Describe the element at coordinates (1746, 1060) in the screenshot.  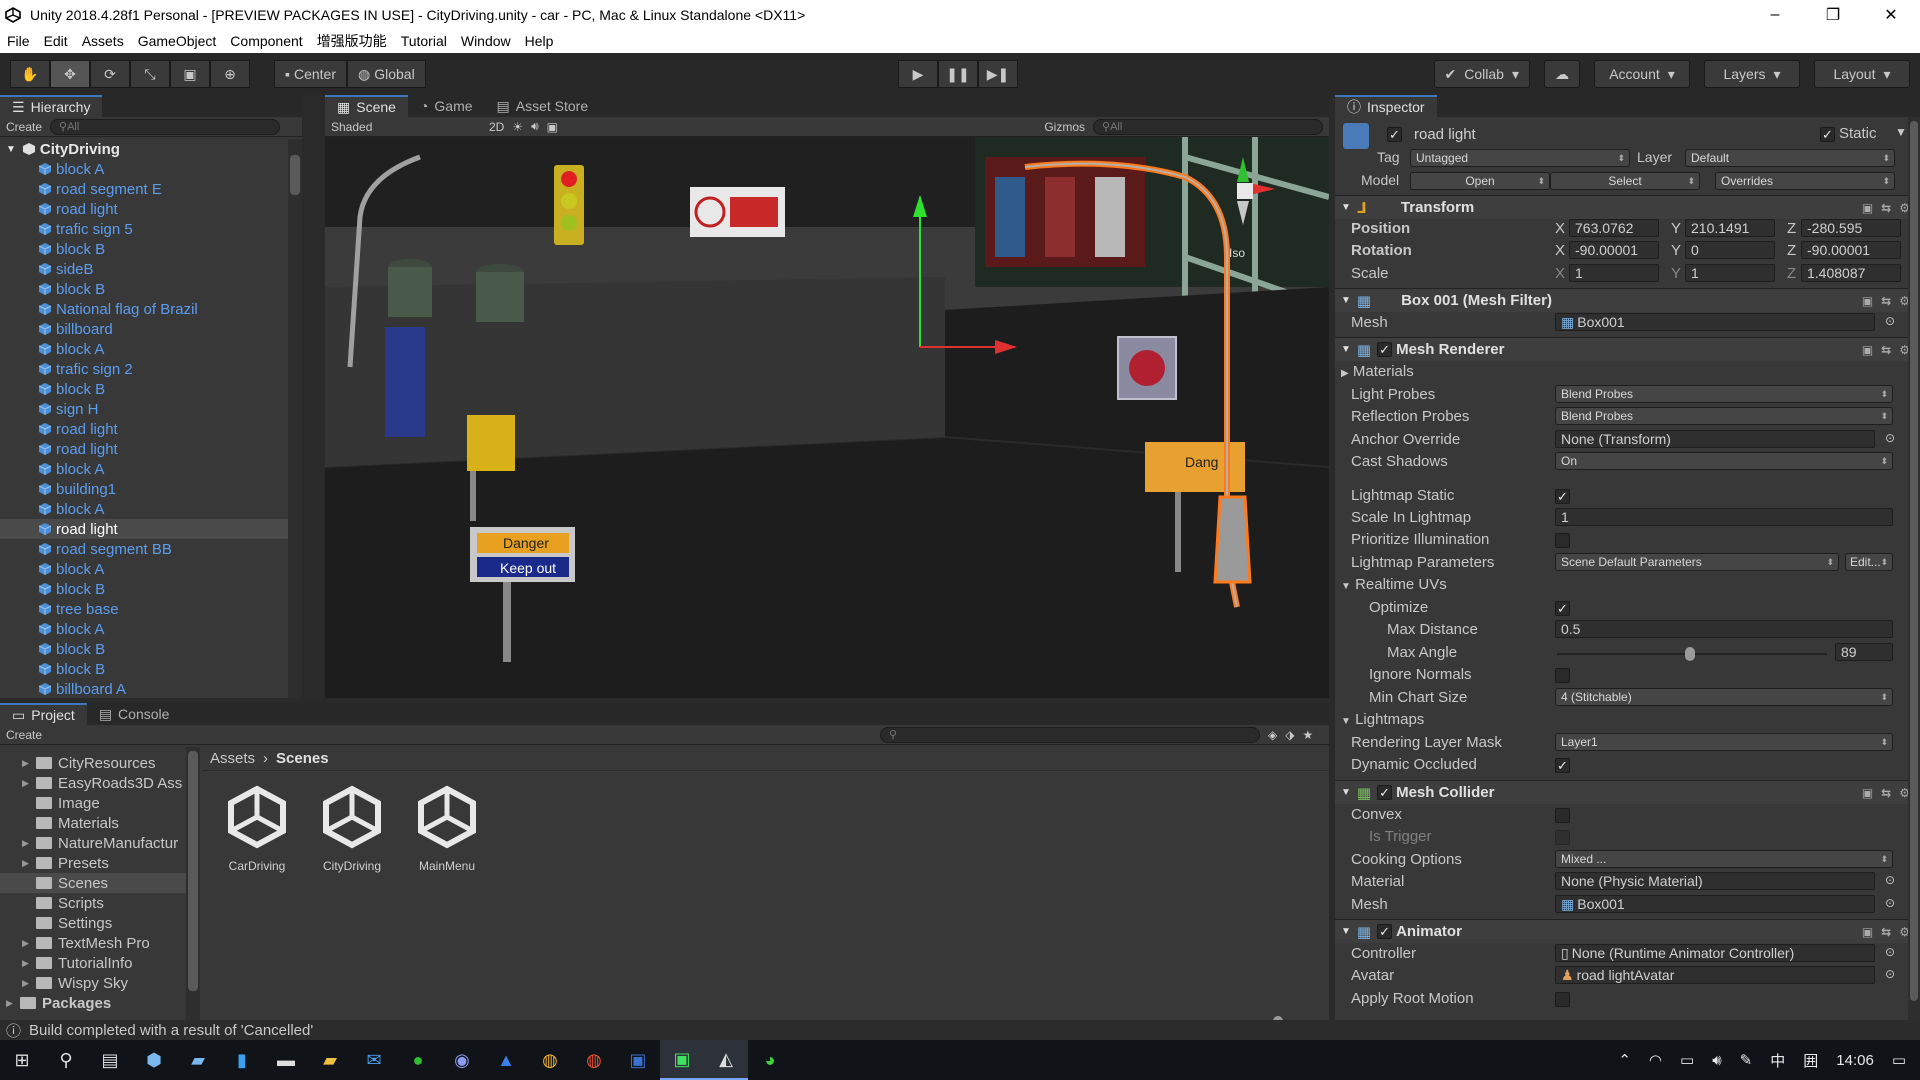
I see `pen-icon: ✎` at that location.